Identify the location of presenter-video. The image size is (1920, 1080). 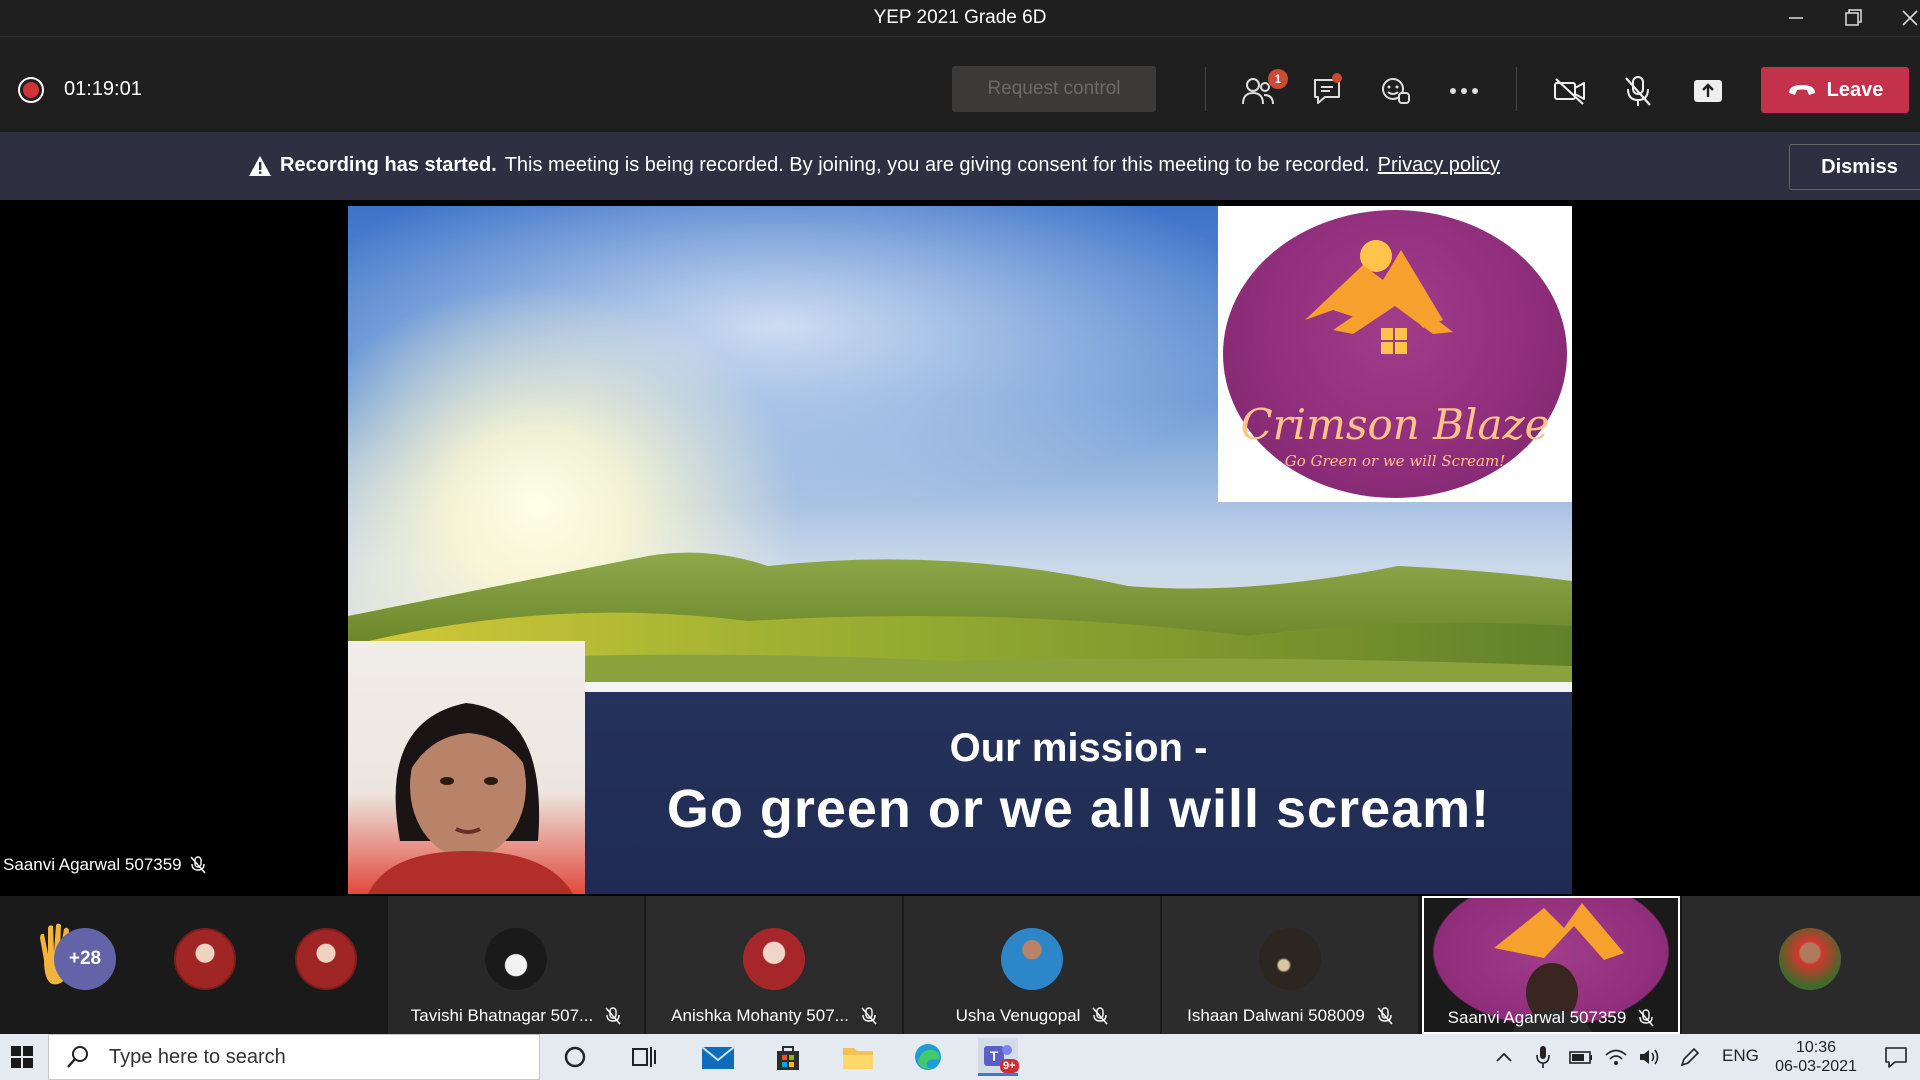
(466, 767).